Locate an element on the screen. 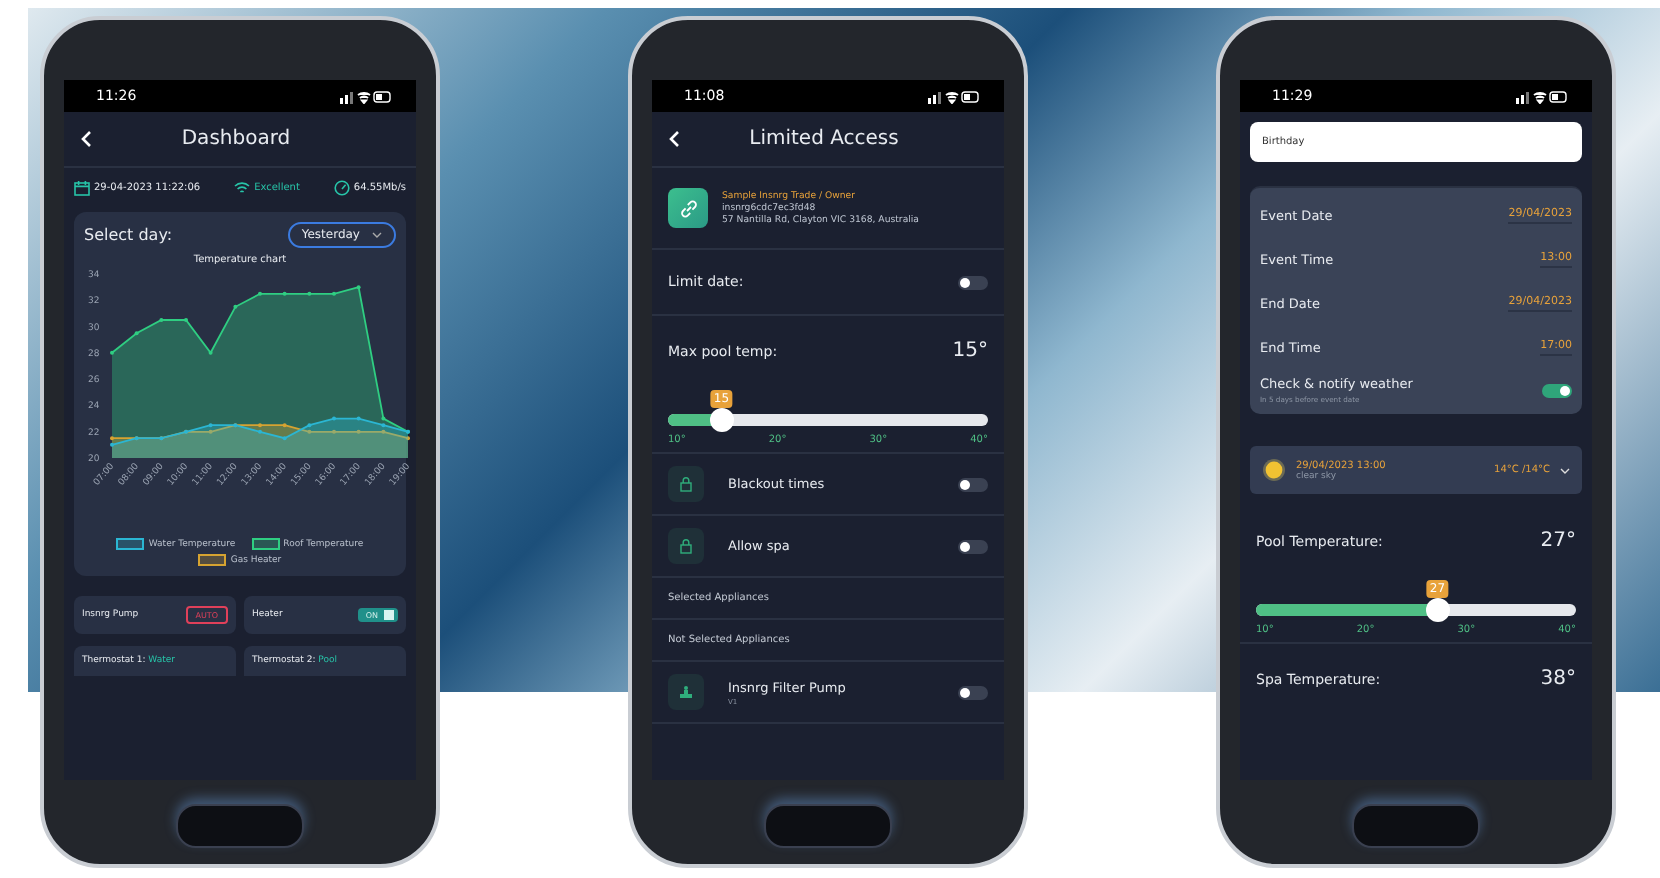  select-day-label: Select day: is located at coordinates (128, 235).